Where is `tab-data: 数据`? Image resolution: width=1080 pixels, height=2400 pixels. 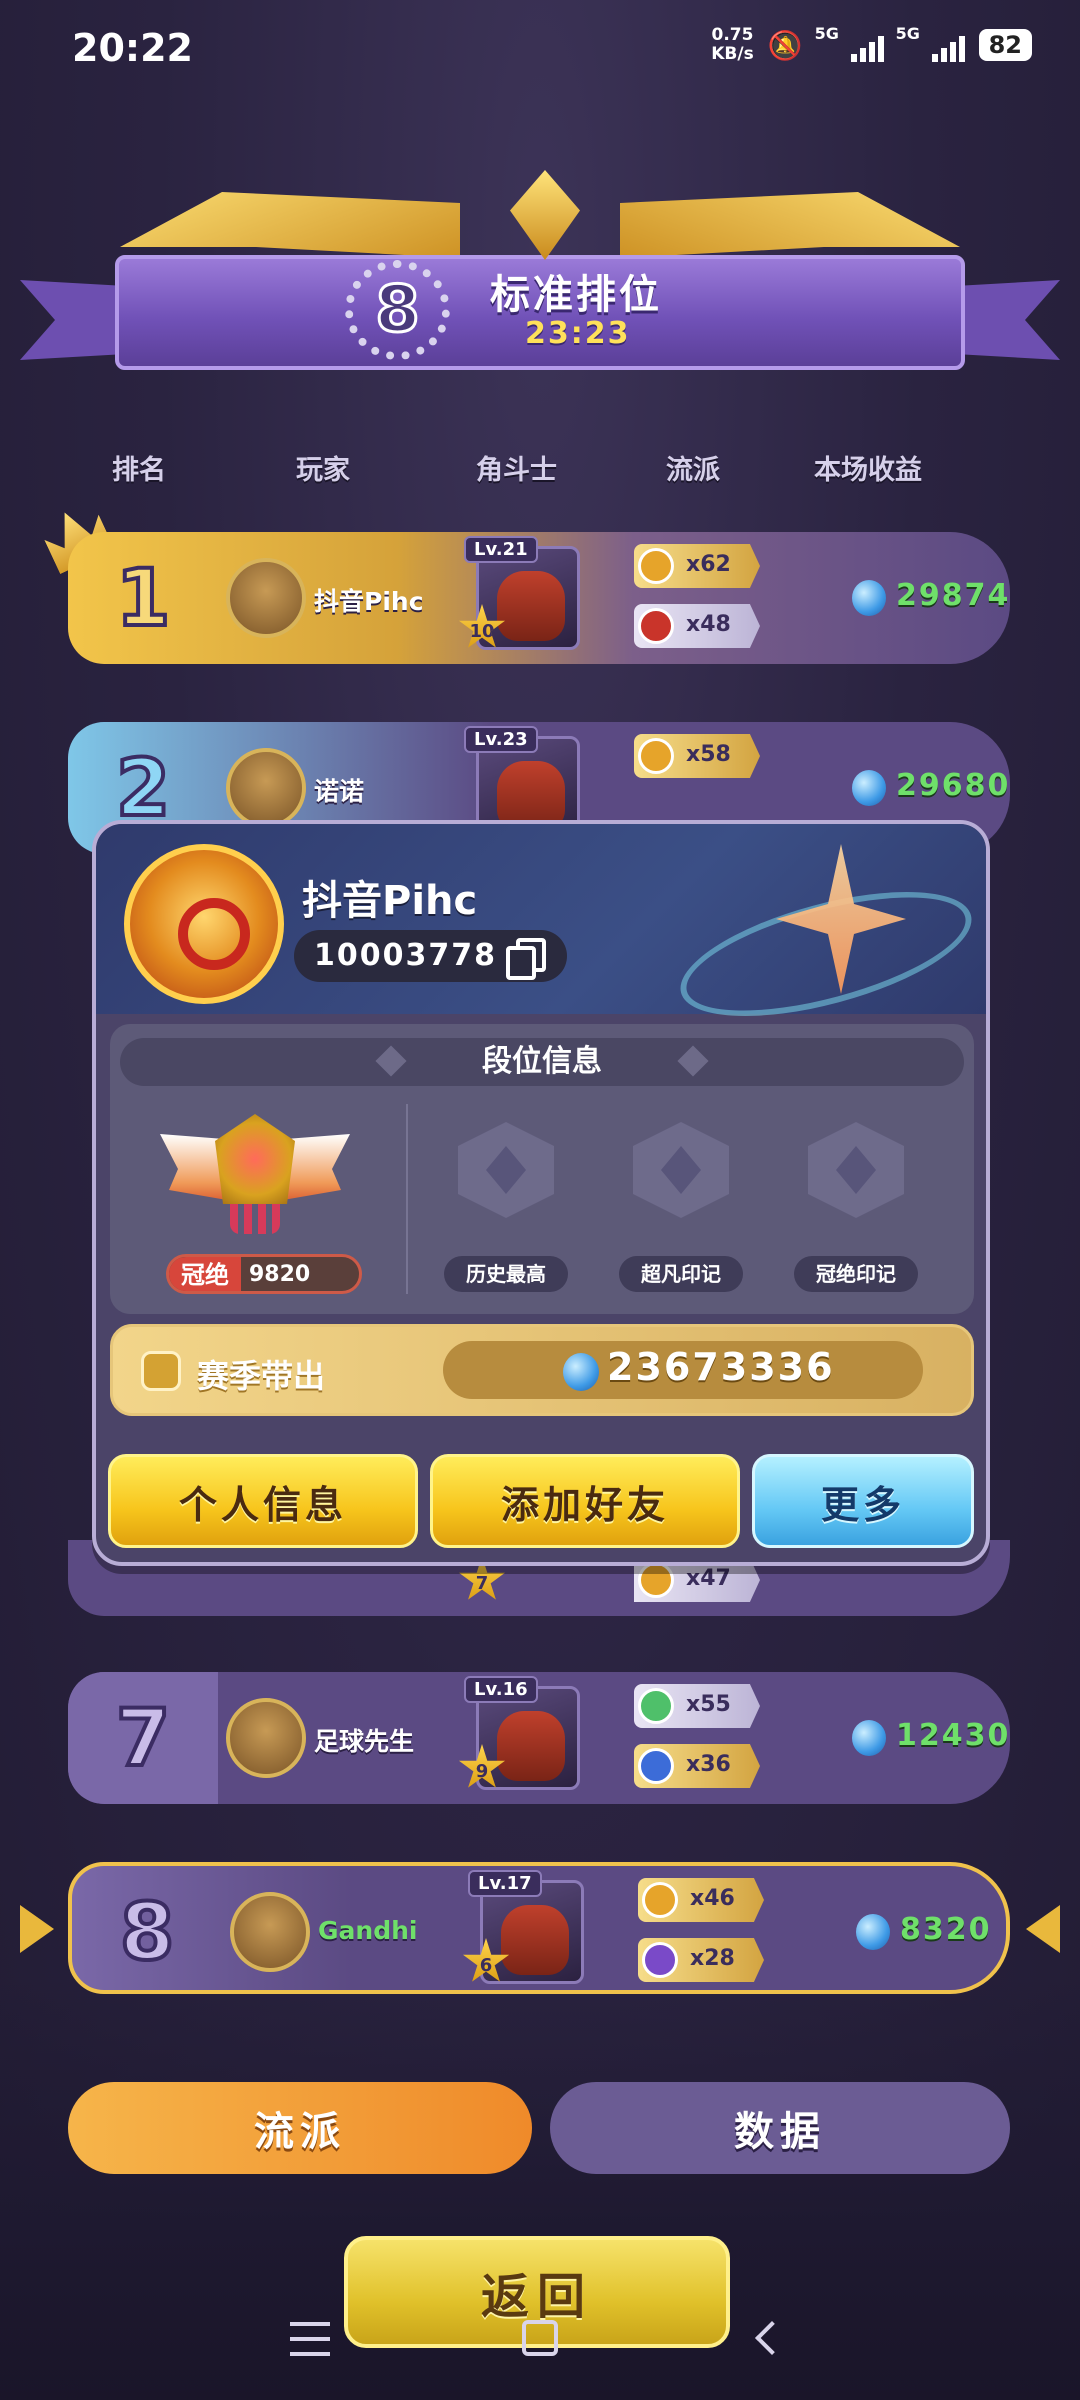
tab-data: 数据 is located at coordinates (780, 2128).